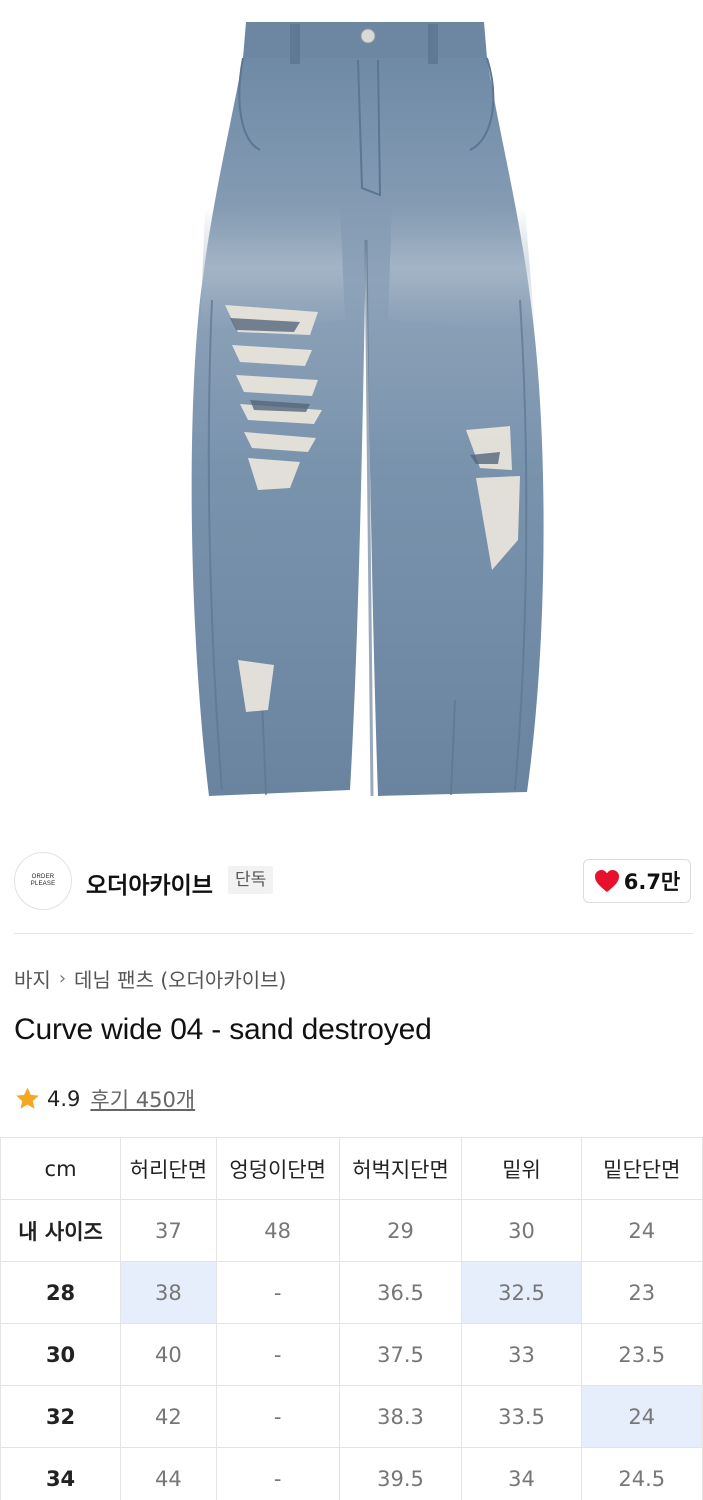 The height and width of the screenshot is (1500, 703). Describe the element at coordinates (43, 884) in the screenshot. I see `brand-logo-line2: PLEASE` at that location.